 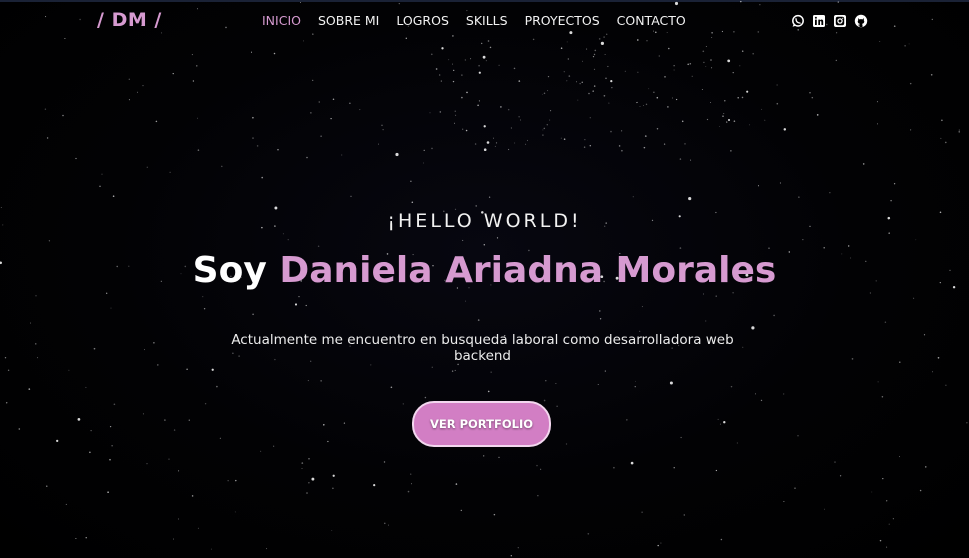 What do you see at coordinates (422, 20) in the screenshot?
I see `nav-logros: LOGROS` at bounding box center [422, 20].